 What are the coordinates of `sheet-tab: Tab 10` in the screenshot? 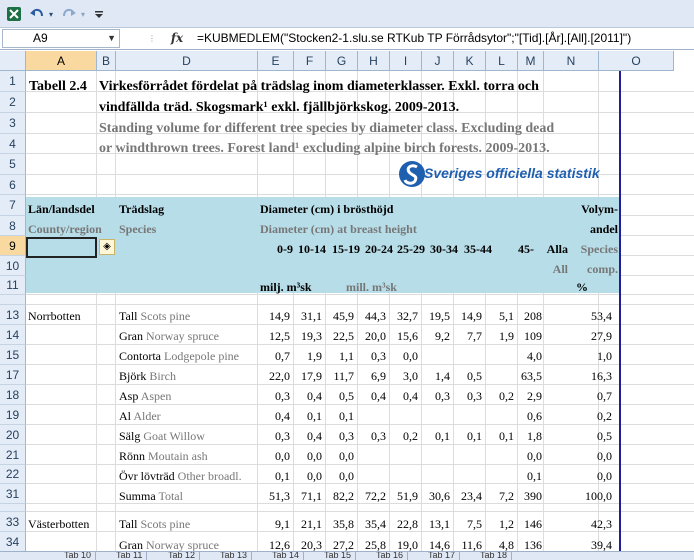 It's located at (78, 556).